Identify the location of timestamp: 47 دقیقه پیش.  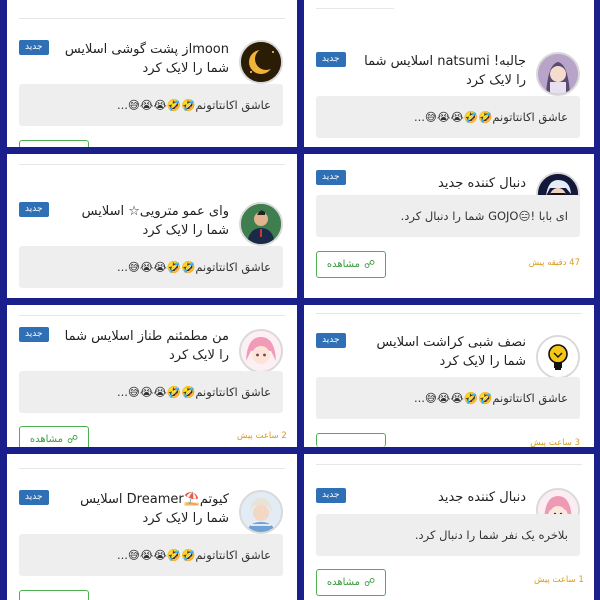
(554, 263).